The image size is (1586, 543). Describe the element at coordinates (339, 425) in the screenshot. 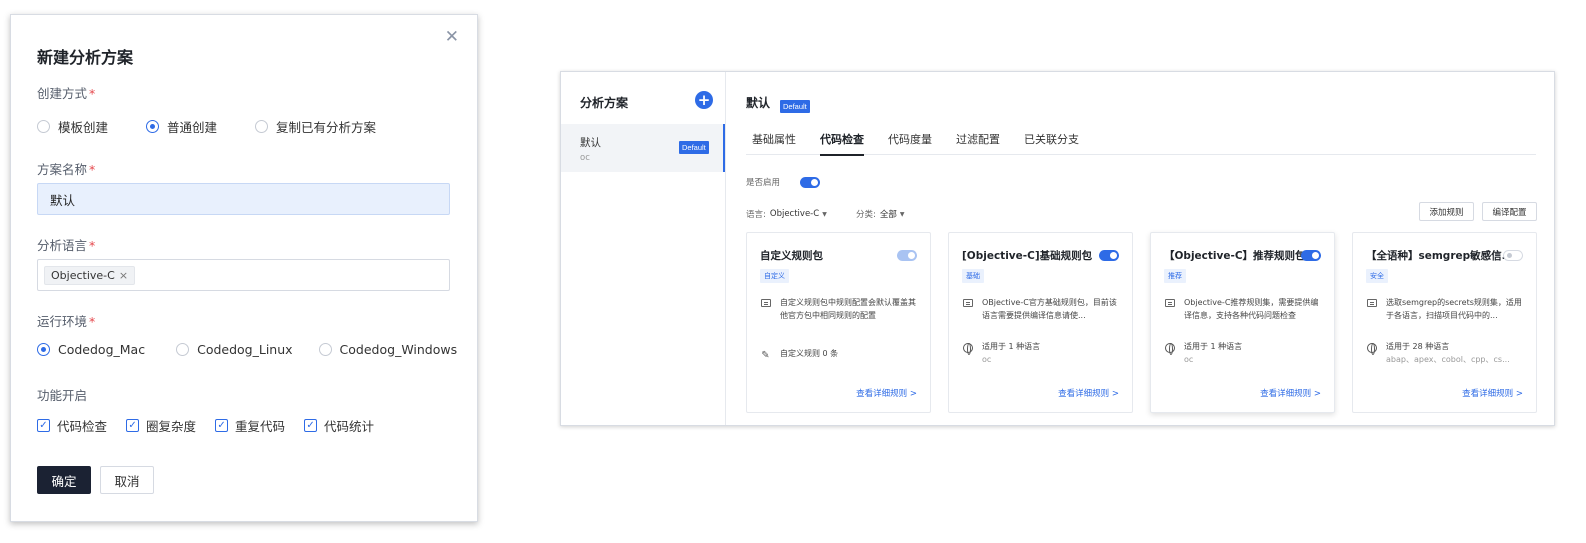

I see `checkbox-code-stats: ✓ 代码统计` at that location.